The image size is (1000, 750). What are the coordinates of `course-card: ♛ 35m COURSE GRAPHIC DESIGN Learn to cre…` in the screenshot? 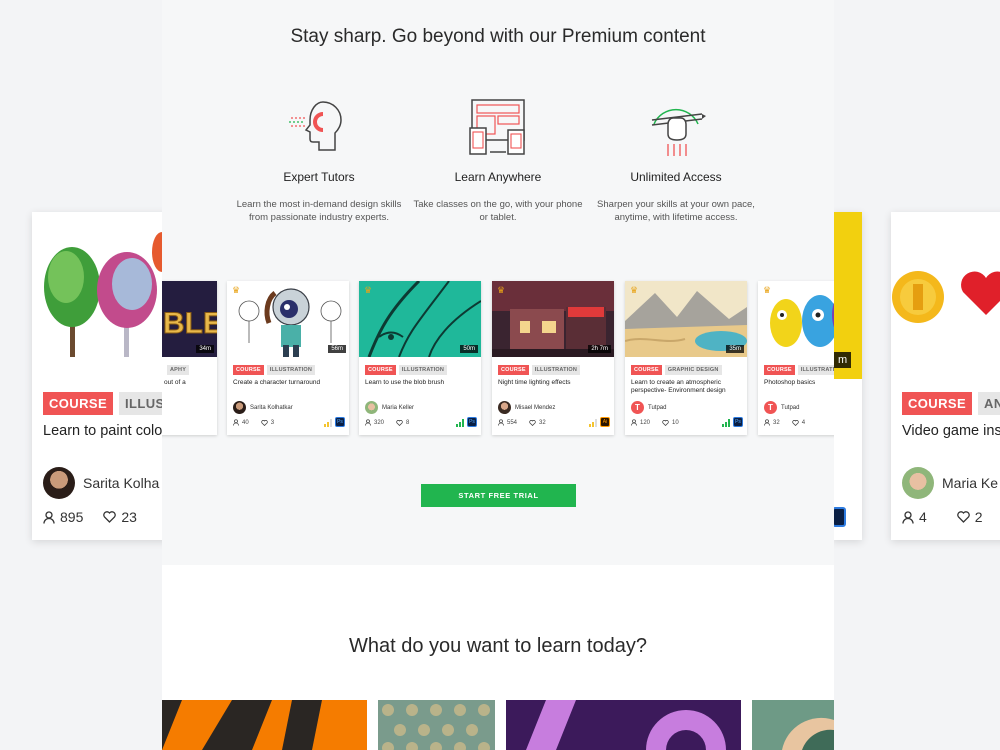 It's located at (686, 358).